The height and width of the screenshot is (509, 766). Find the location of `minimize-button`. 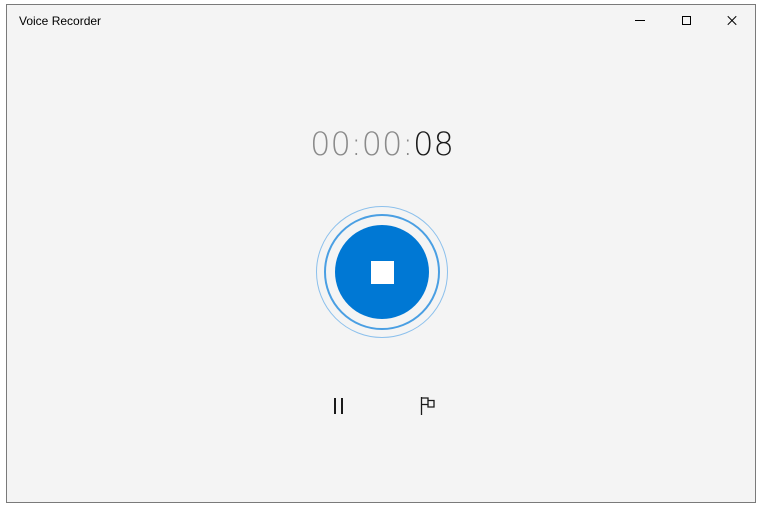

minimize-button is located at coordinates (640, 20).